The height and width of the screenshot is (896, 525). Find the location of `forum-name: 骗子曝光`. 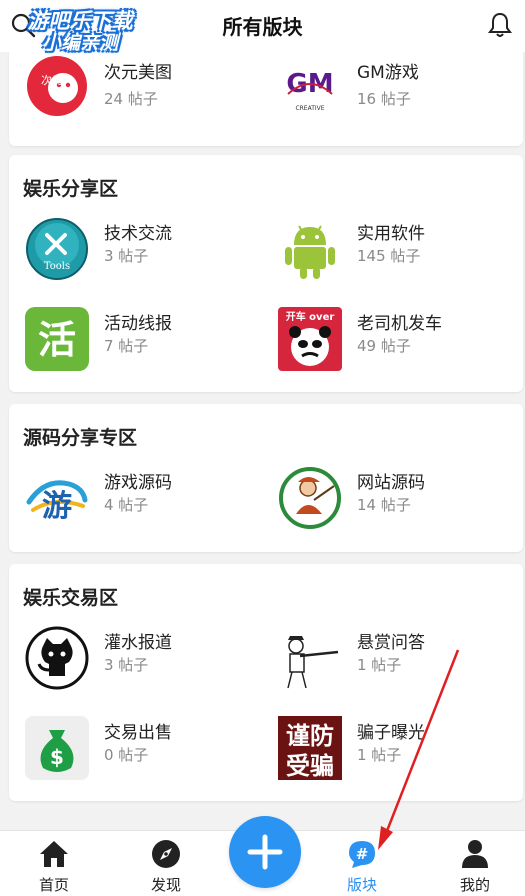

forum-name: 骗子曝光 is located at coordinates (391, 733).